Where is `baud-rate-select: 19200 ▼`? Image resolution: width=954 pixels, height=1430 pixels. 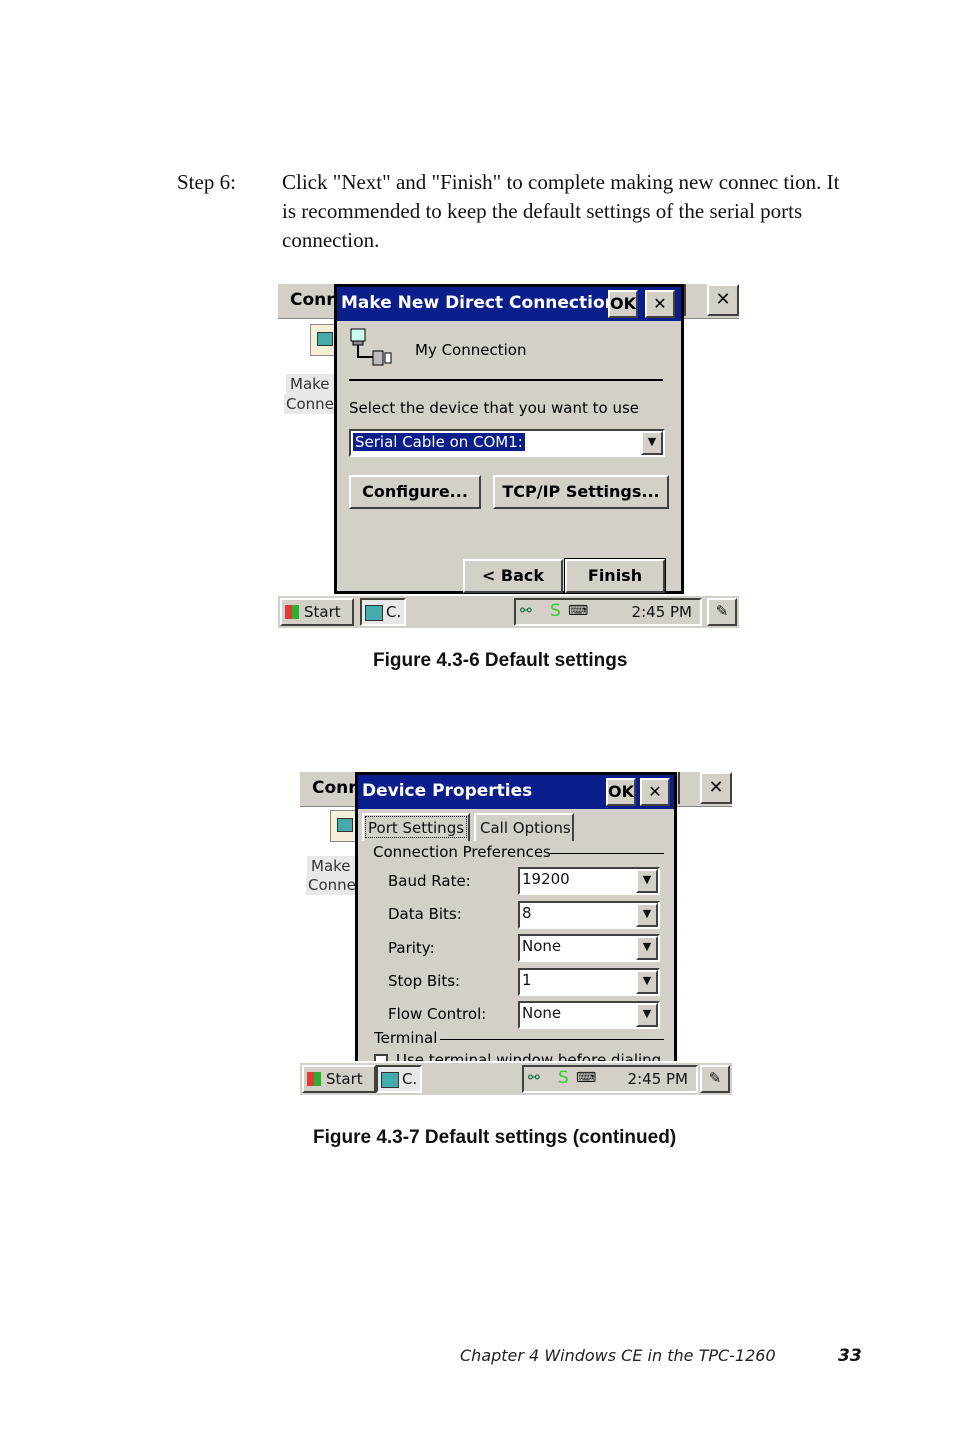
baud-rate-select: 19200 ▼ is located at coordinates (589, 881).